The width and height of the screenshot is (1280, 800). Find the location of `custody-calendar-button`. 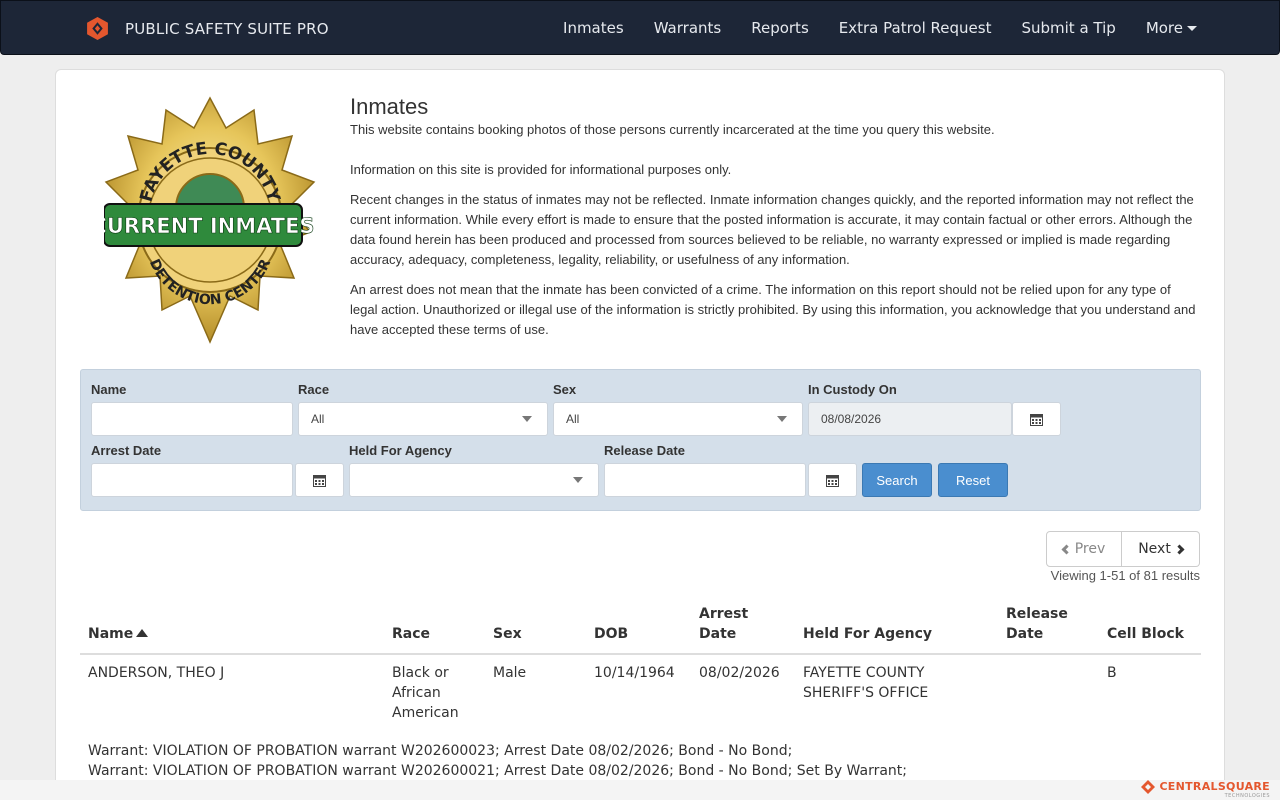

custody-calendar-button is located at coordinates (1036, 419).